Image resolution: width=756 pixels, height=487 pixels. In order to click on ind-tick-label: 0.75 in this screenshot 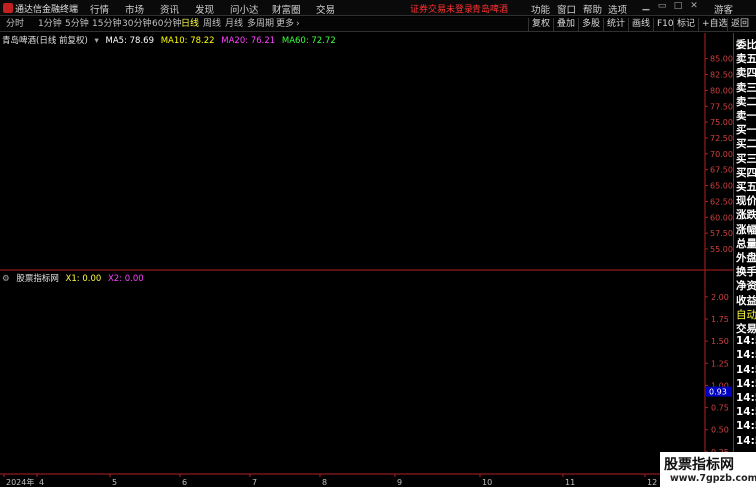, I will do `click(720, 408)`.